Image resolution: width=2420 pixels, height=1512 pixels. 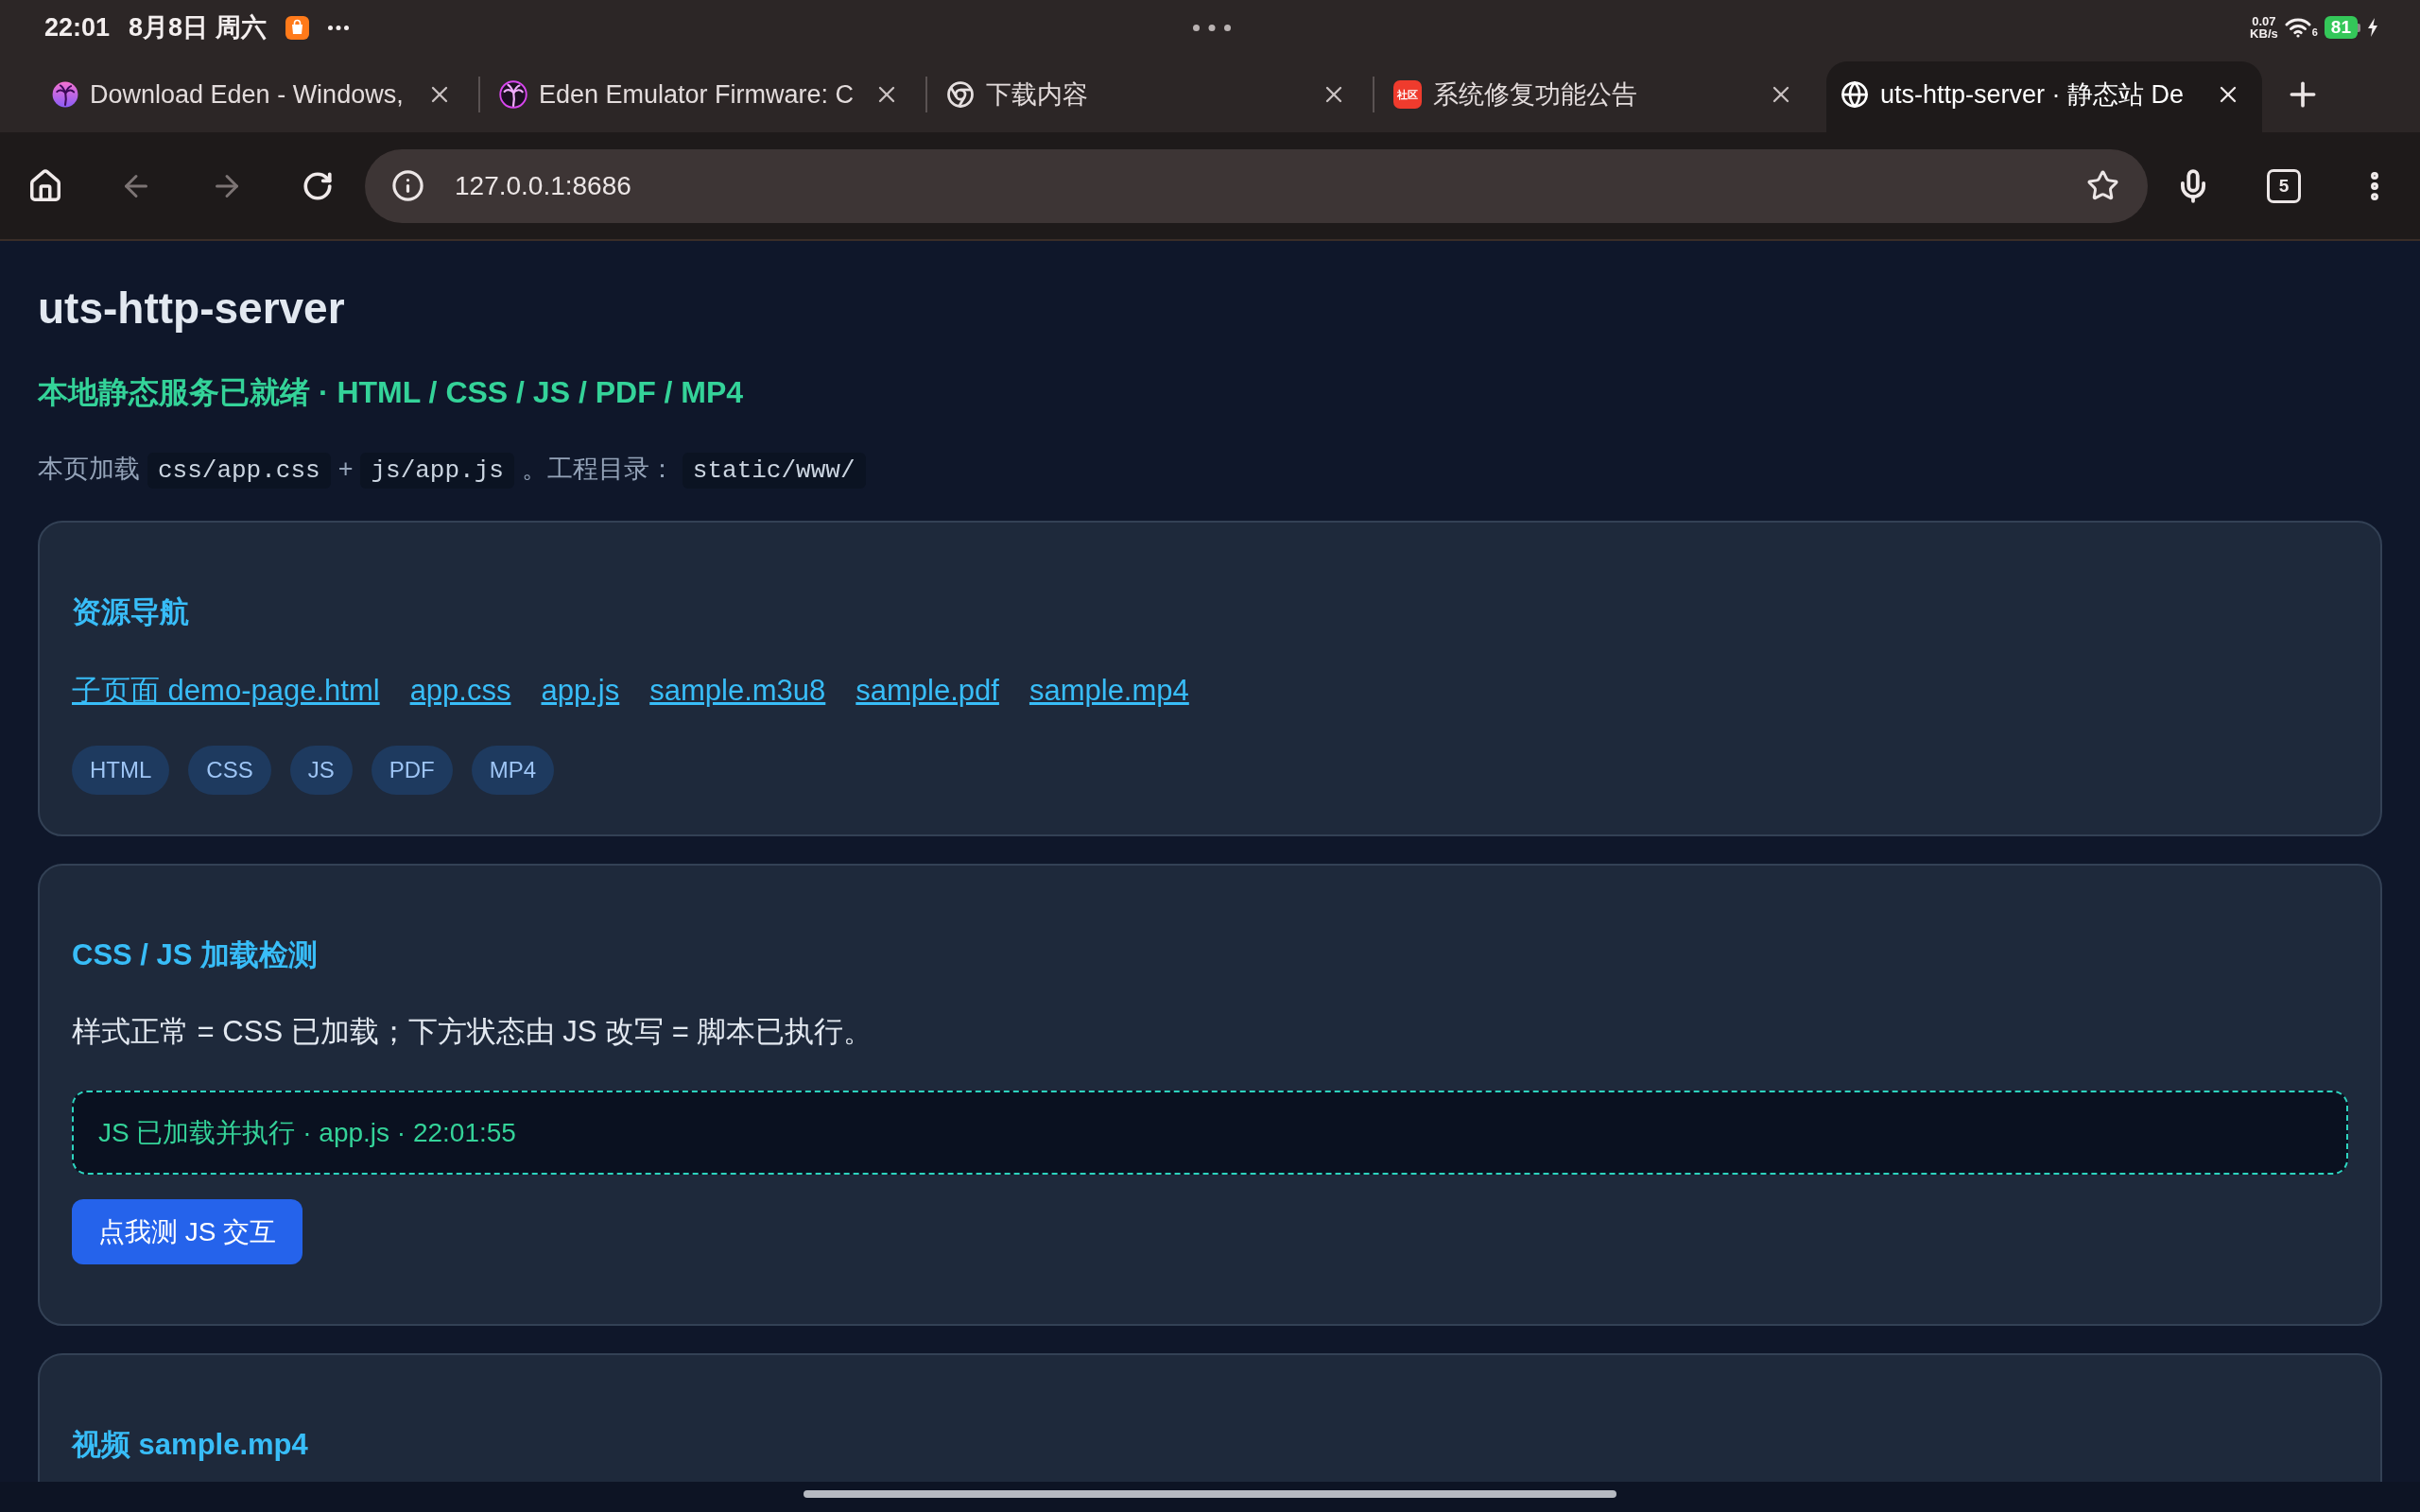 What do you see at coordinates (121, 770) in the screenshot?
I see `file-type-tag: HTML` at bounding box center [121, 770].